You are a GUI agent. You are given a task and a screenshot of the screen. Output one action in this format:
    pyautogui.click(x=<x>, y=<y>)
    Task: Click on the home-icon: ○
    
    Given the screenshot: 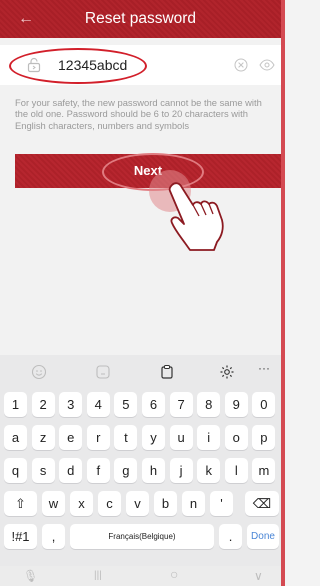 What is the action you would take?
    pyautogui.click(x=174, y=574)
    